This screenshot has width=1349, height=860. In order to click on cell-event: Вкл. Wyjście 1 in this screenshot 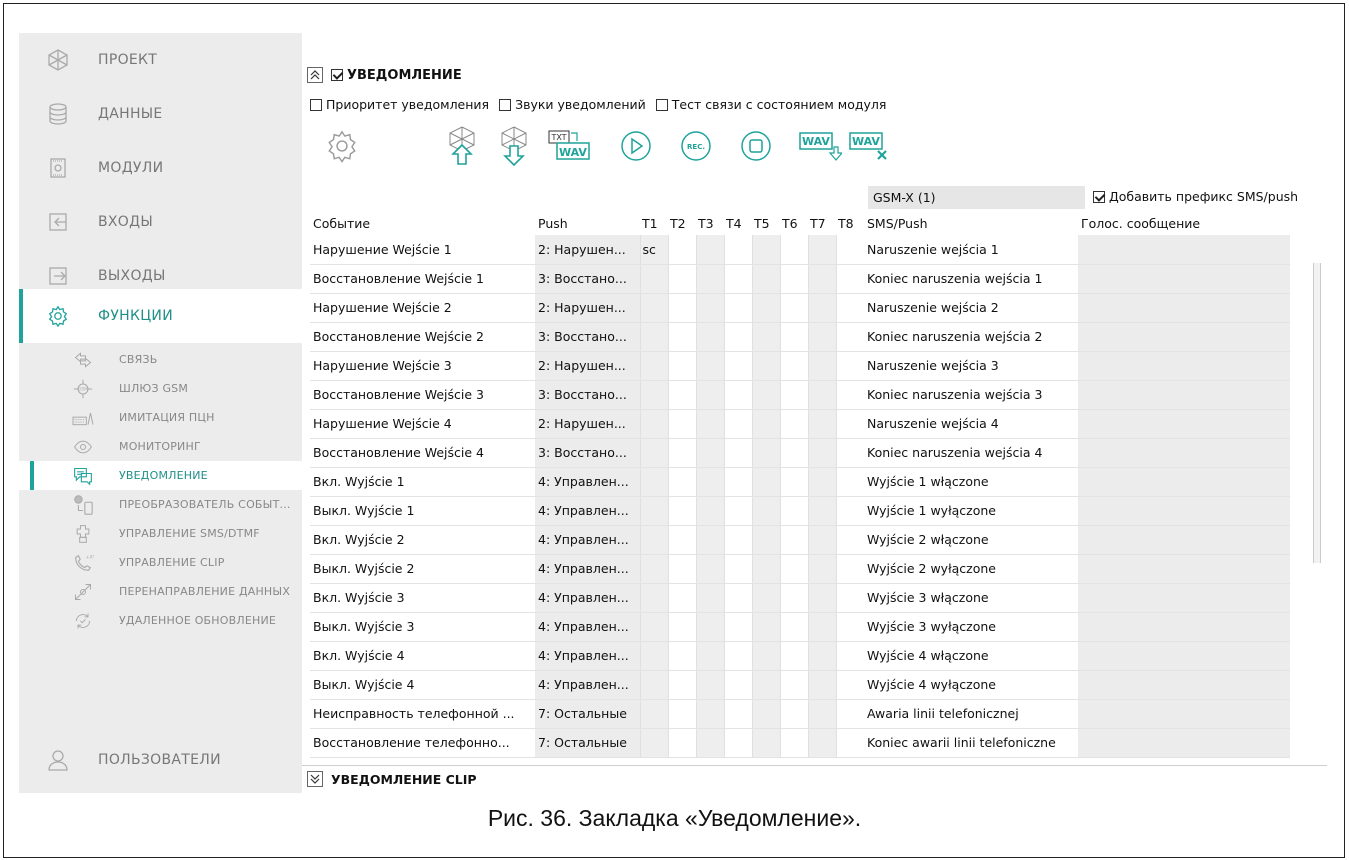, I will do `click(422, 482)`.